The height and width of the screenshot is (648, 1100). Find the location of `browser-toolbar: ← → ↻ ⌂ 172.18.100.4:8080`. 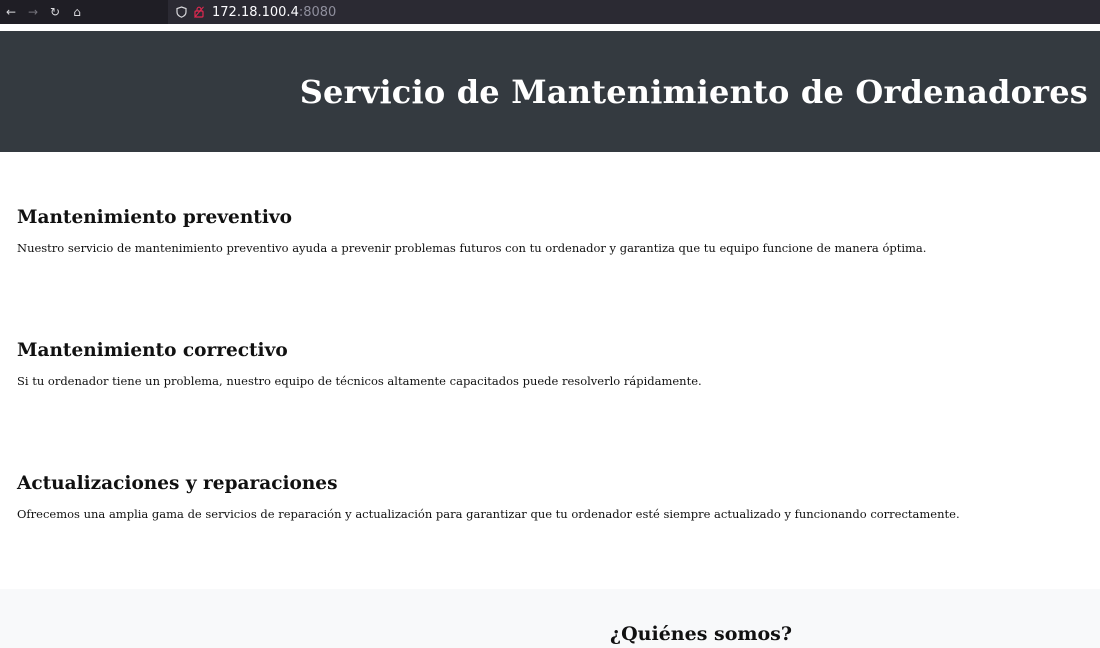

browser-toolbar: ← → ↻ ⌂ 172.18.100.4:8080 is located at coordinates (550, 12).